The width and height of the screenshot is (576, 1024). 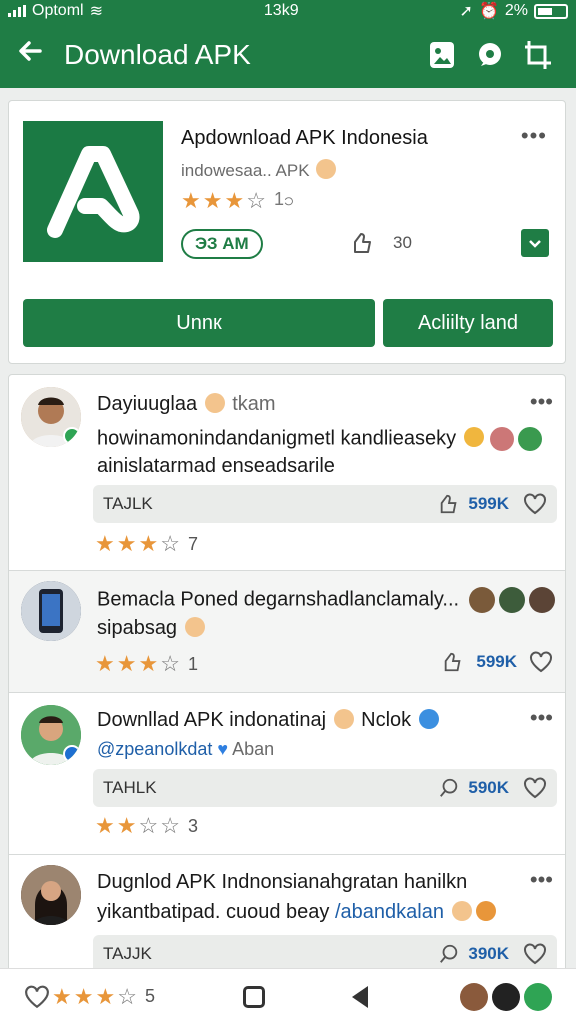 What do you see at coordinates (516, 10) in the screenshot?
I see `battery-label: 2%` at bounding box center [516, 10].